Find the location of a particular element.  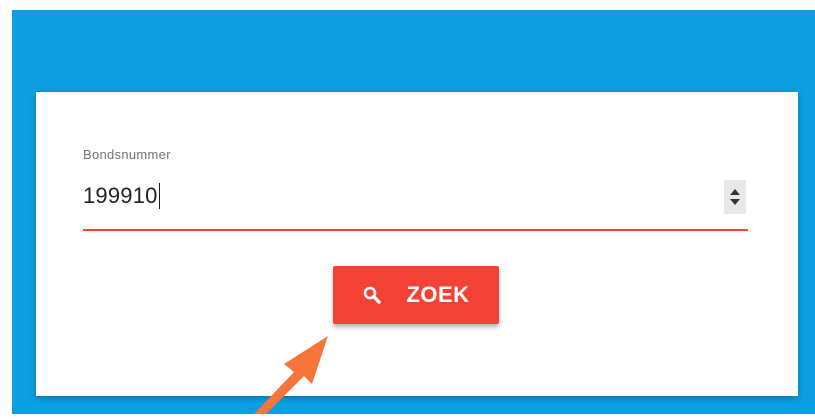

spinner-down-icon is located at coordinates (735, 202).